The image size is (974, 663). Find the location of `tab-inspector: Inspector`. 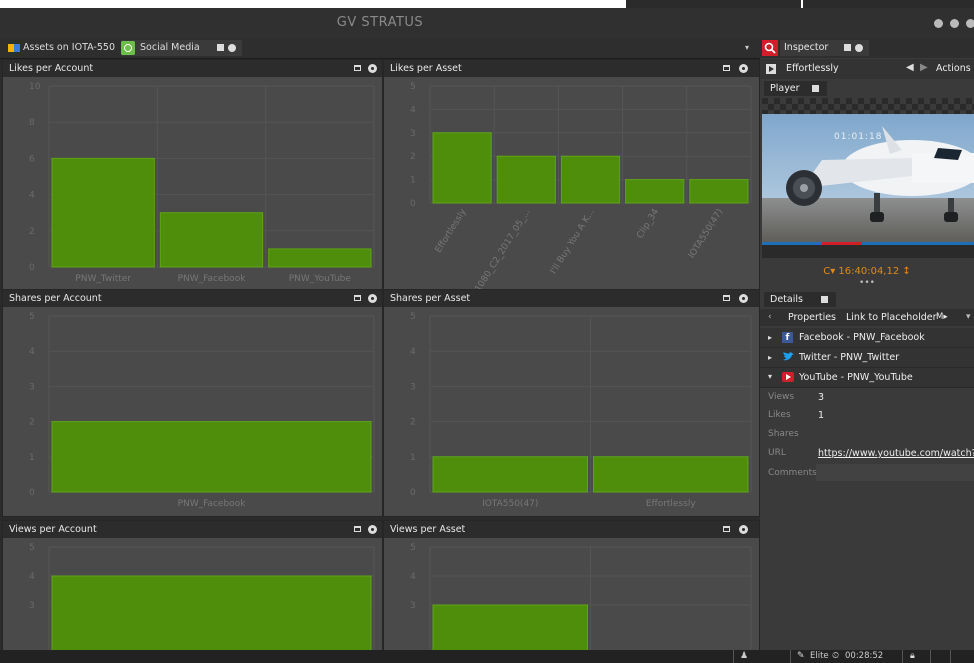

tab-inspector: Inspector is located at coordinates (825, 48).